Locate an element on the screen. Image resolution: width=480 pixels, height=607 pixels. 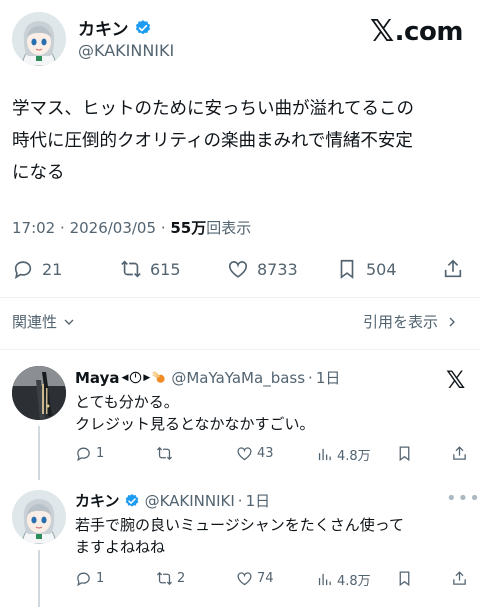
brand-logo: 𝕏 .com is located at coordinates (416, 31).